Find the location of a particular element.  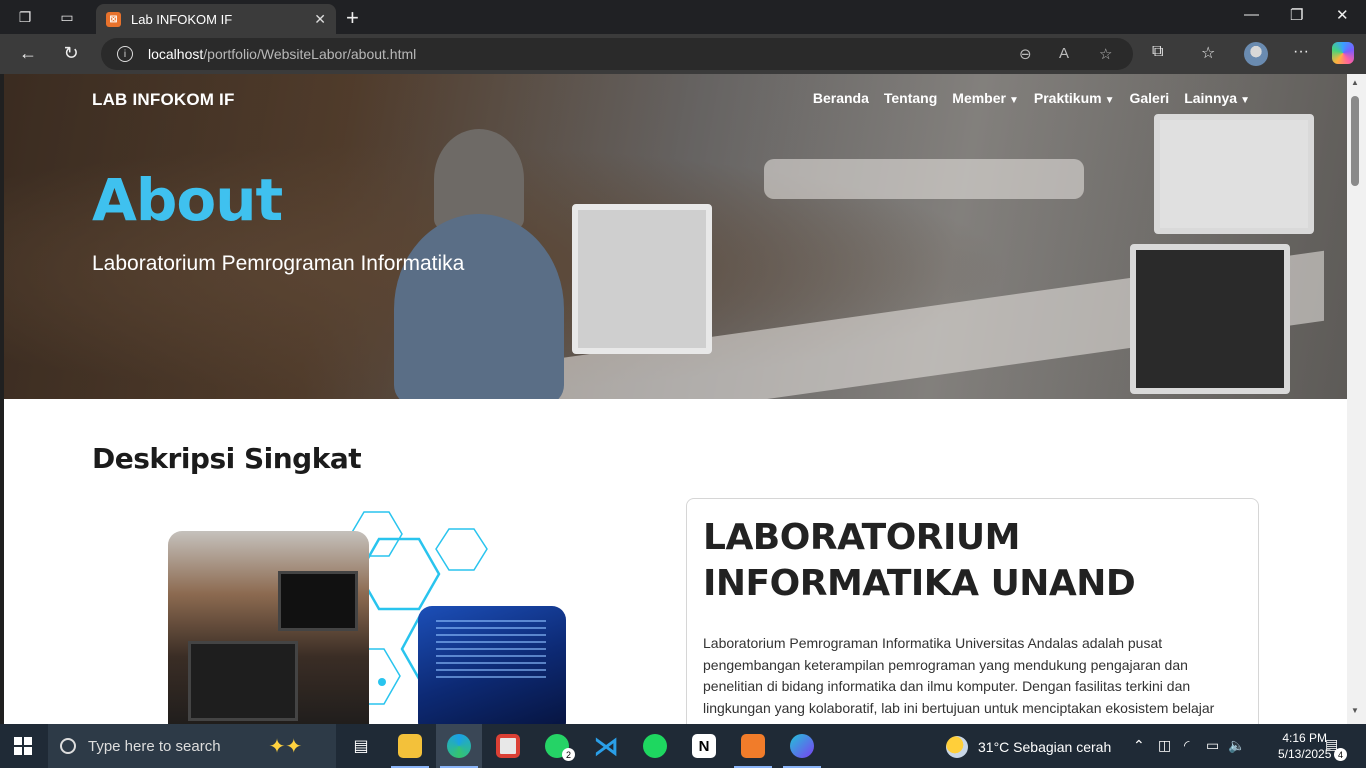

nav-item-galeri: Galeri is located at coordinates (1149, 98).